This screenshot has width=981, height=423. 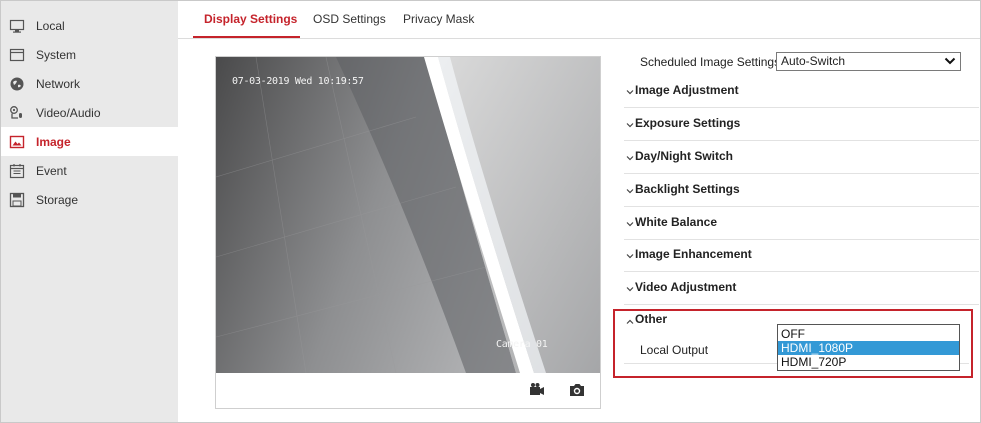 What do you see at coordinates (68, 112) in the screenshot?
I see `sidebar-item-label: Video/Audio` at bounding box center [68, 112].